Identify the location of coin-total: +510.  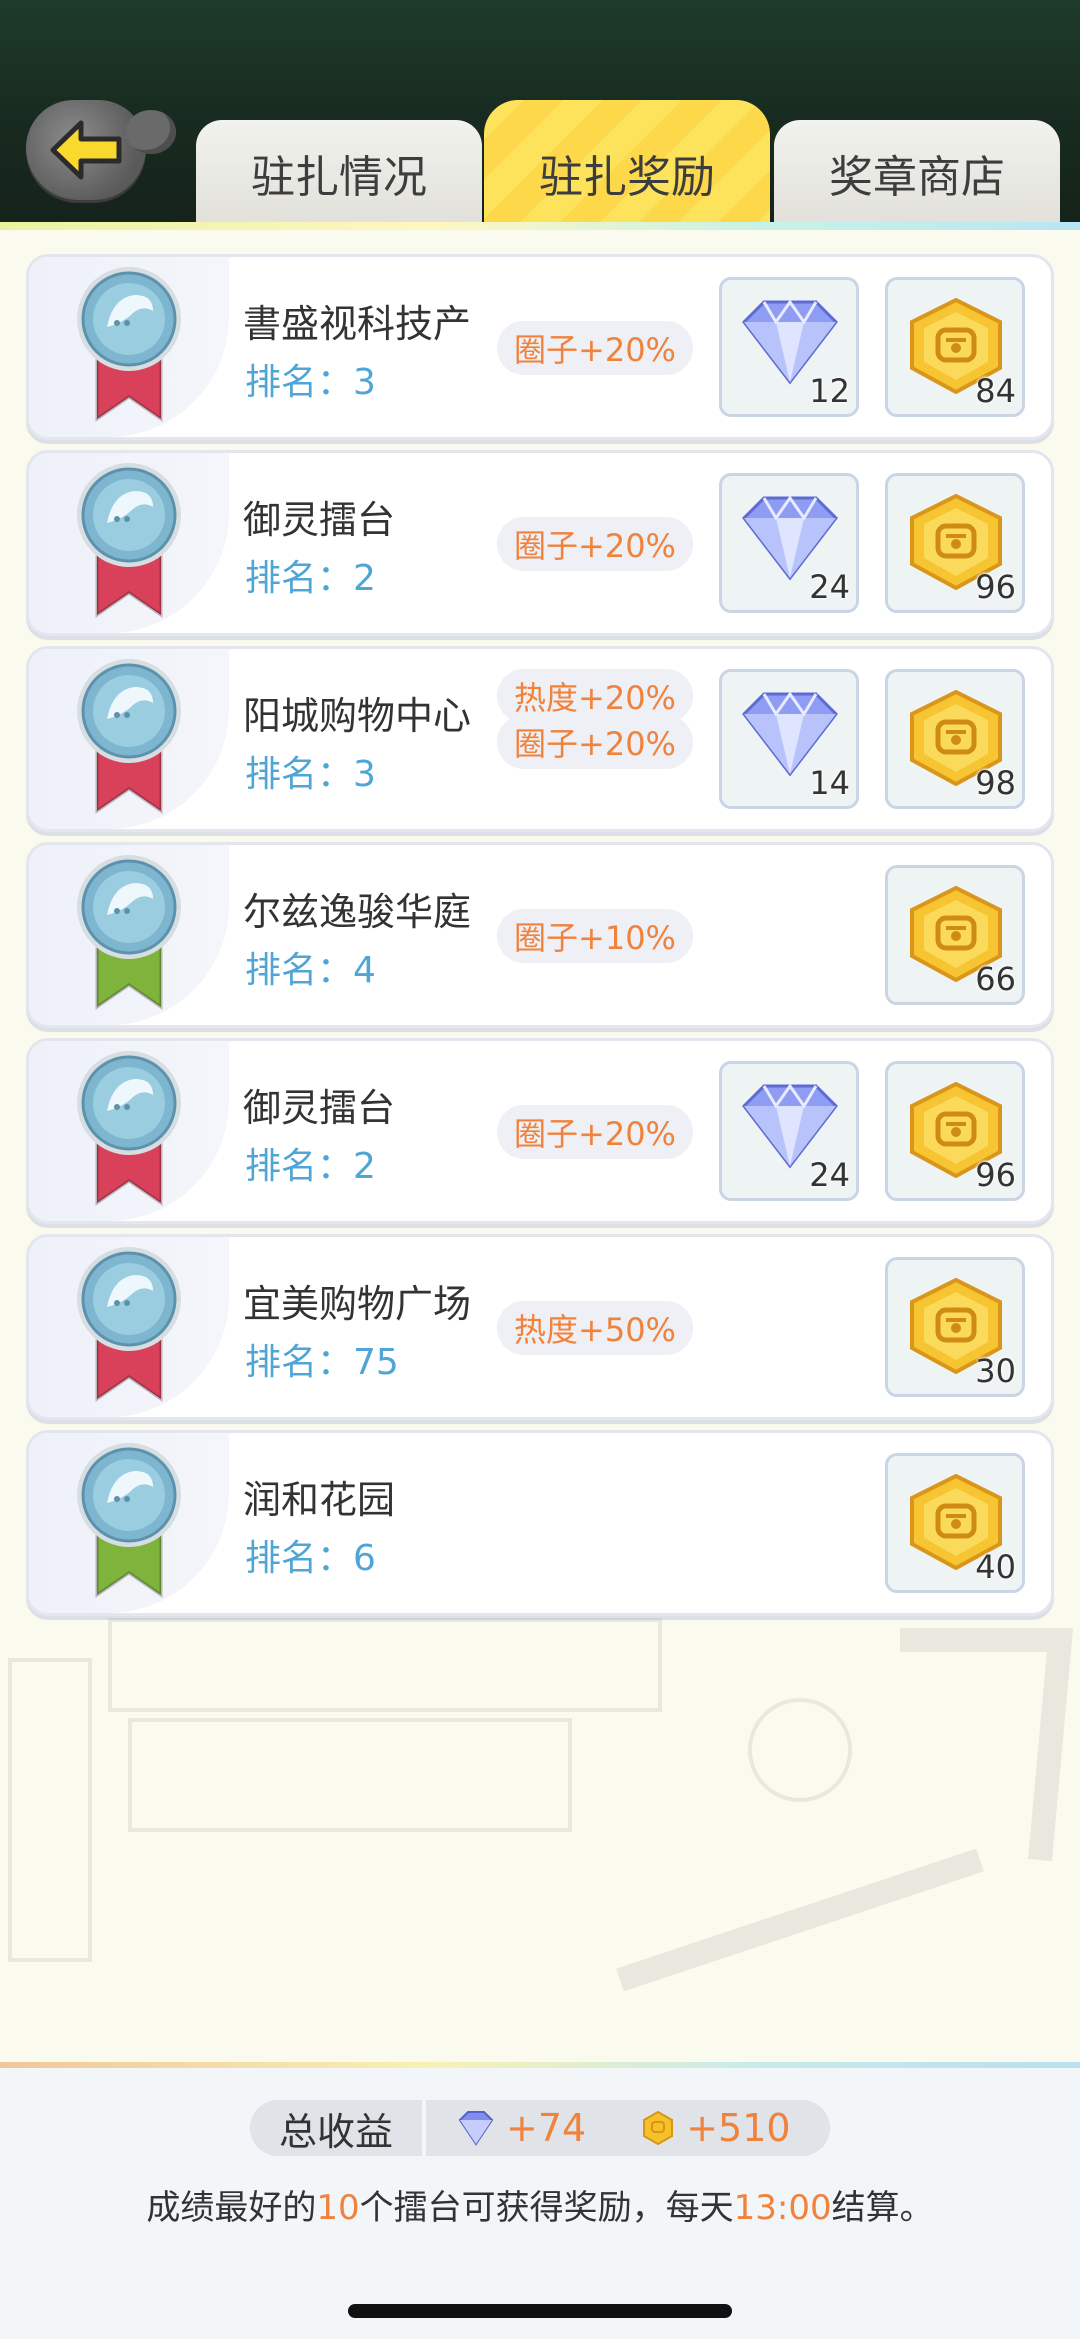
(715, 2128).